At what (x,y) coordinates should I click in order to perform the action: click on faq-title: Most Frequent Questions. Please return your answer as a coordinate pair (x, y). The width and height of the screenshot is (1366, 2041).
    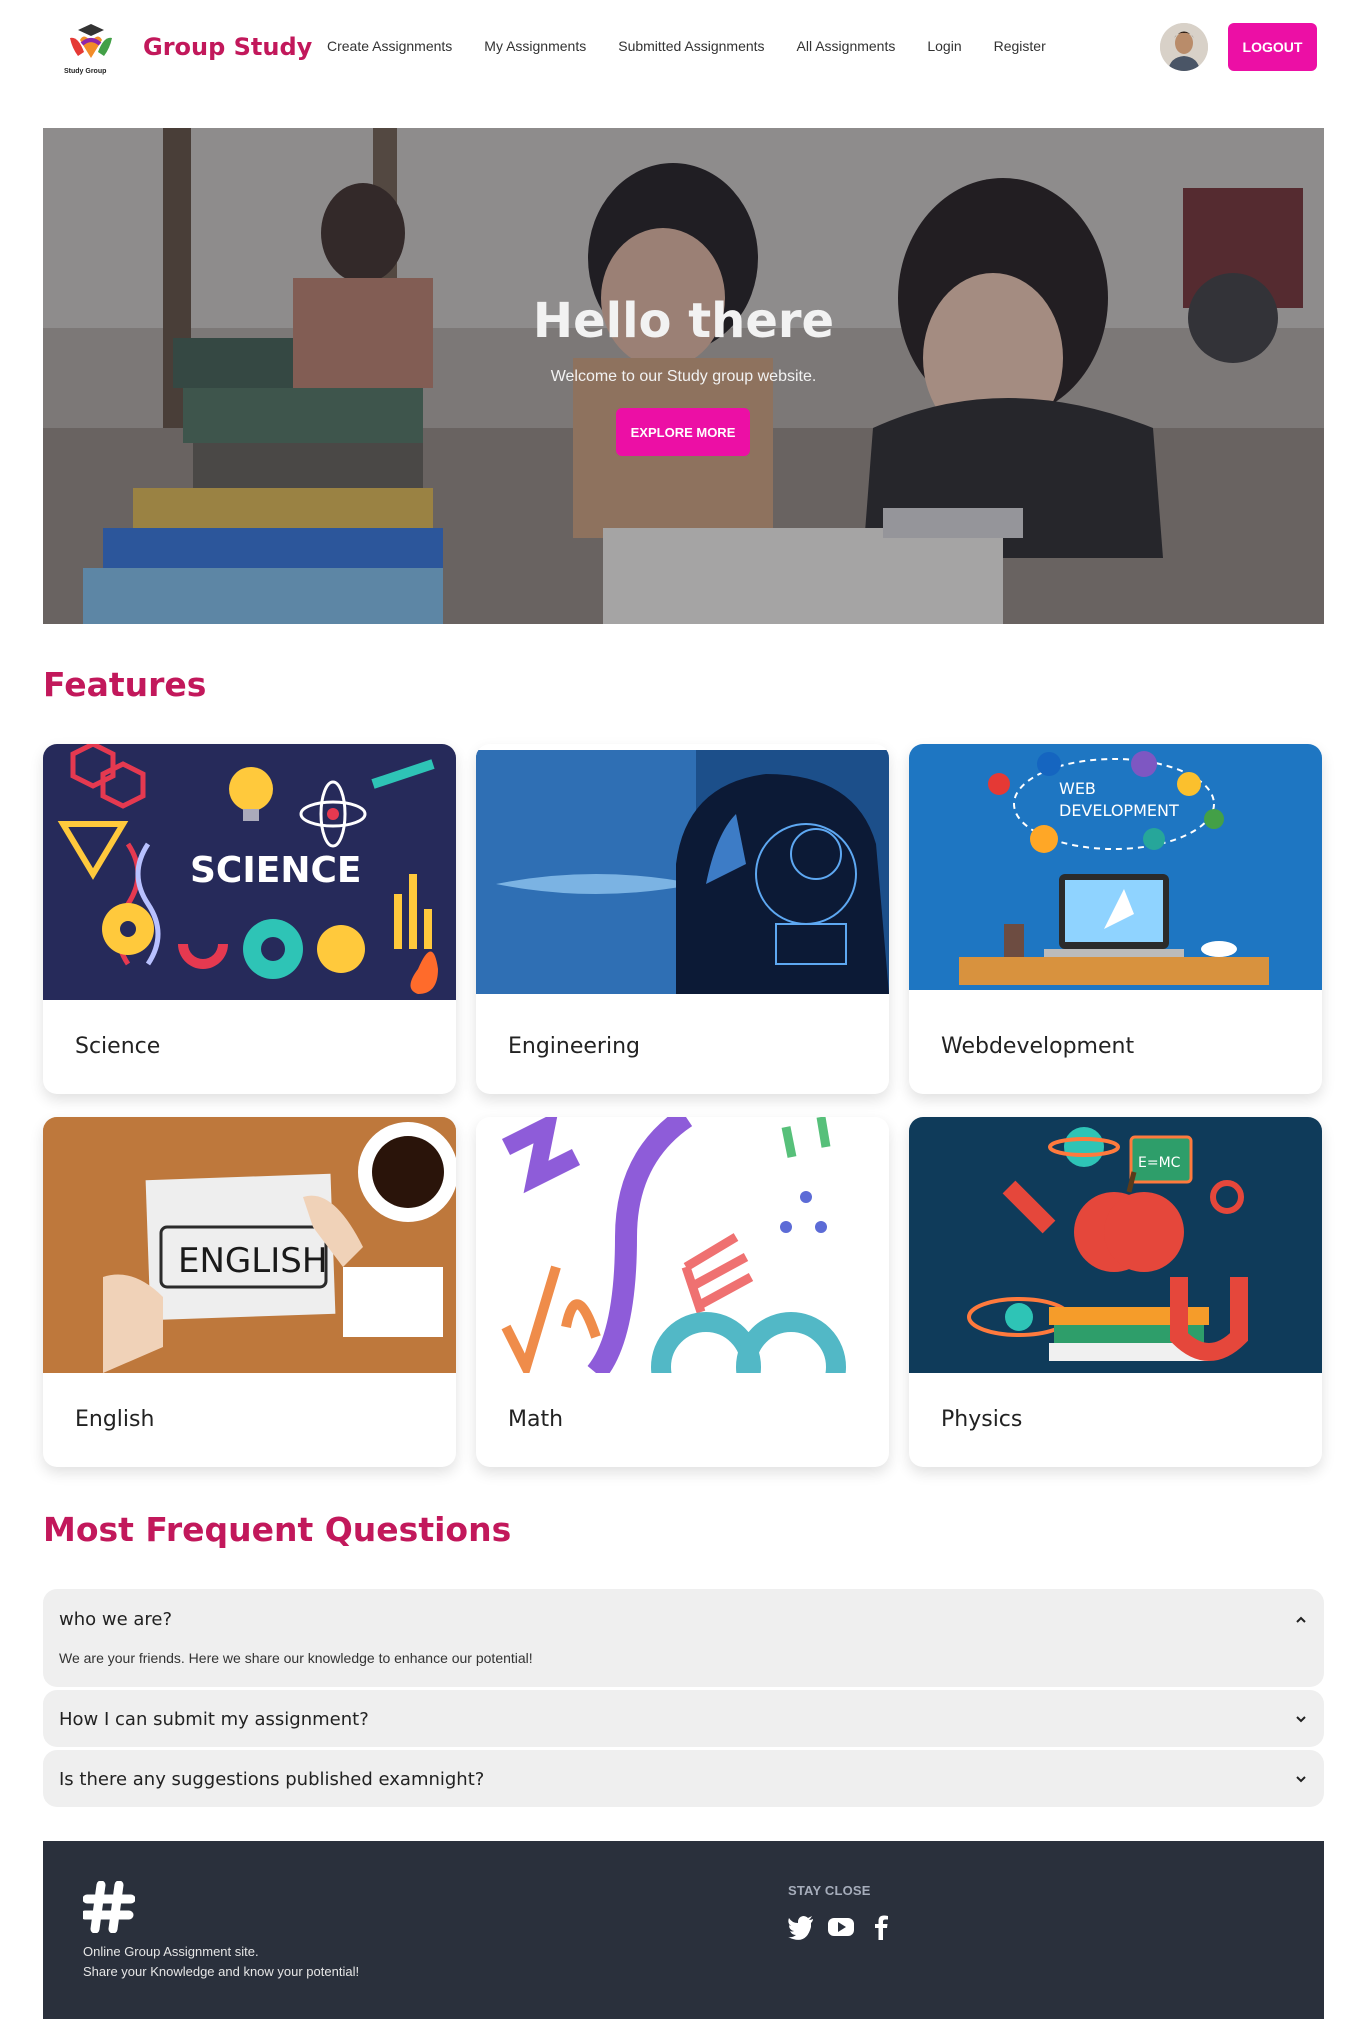
    Looking at the image, I should click on (277, 1529).